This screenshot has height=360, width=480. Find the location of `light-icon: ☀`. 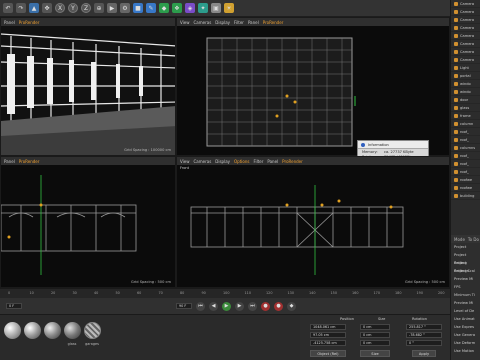

light-icon: ☀ is located at coordinates (229, 8).